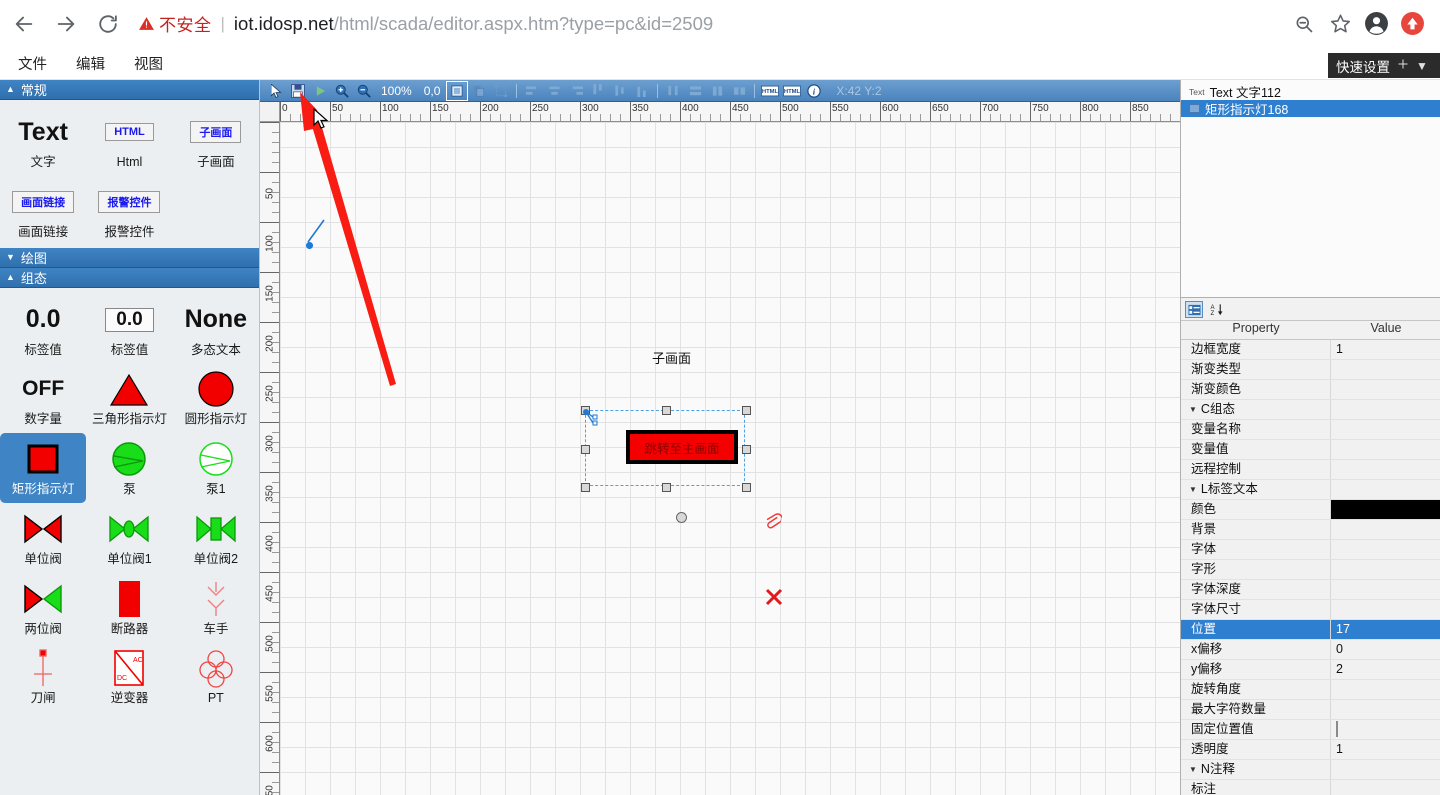  Describe the element at coordinates (585, 449) in the screenshot. I see `resize-handle-w` at that location.